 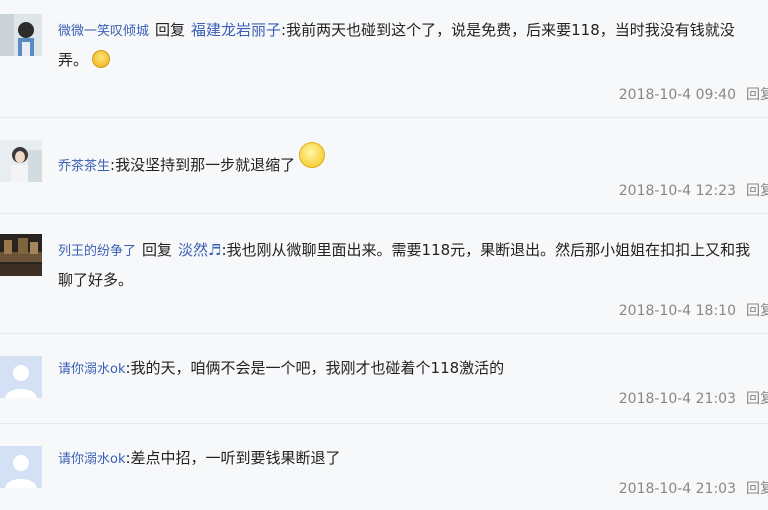 What do you see at coordinates (84, 166) in the screenshot?
I see `comment-username: 乔茶茶生` at bounding box center [84, 166].